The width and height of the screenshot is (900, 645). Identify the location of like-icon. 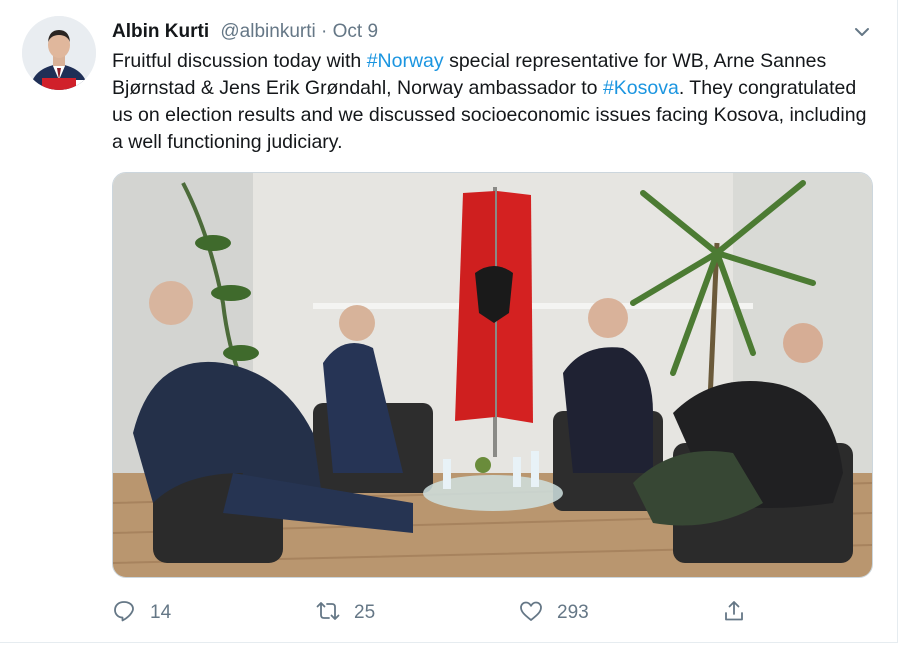
(531, 613).